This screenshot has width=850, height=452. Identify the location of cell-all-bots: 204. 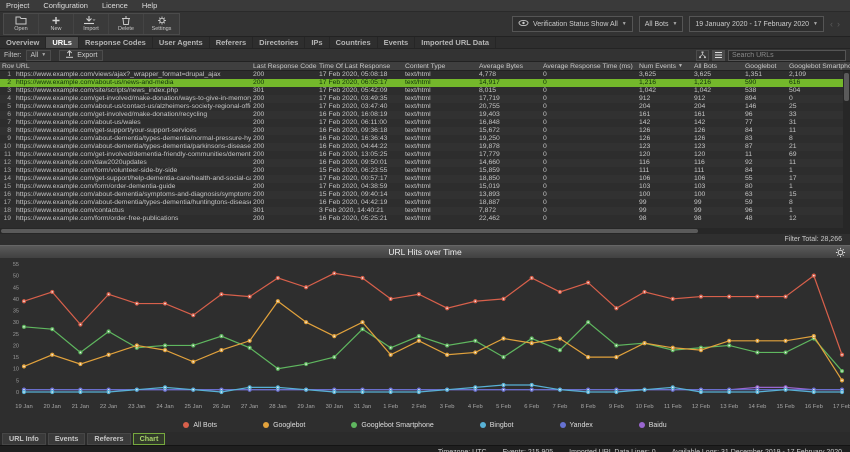
(700, 106).